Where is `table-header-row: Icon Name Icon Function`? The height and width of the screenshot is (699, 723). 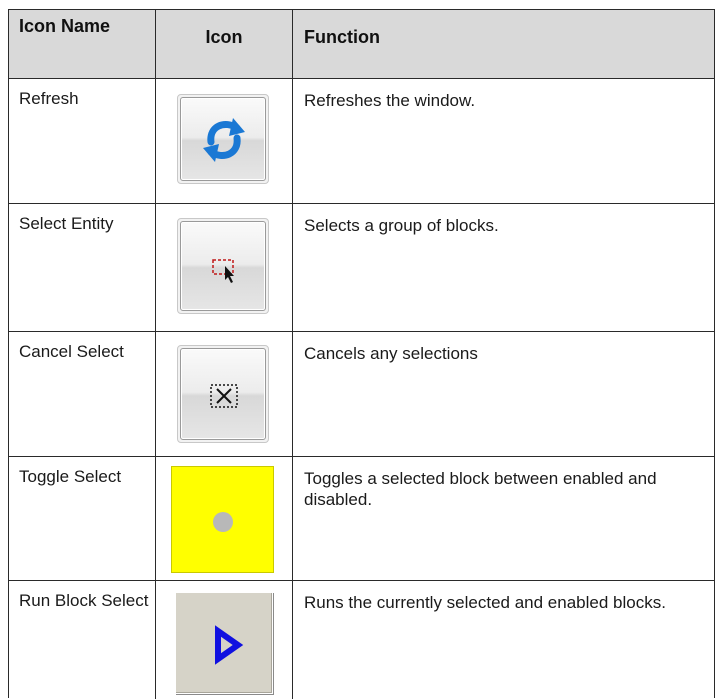
table-header-row: Icon Name Icon Function is located at coordinates (361, 44).